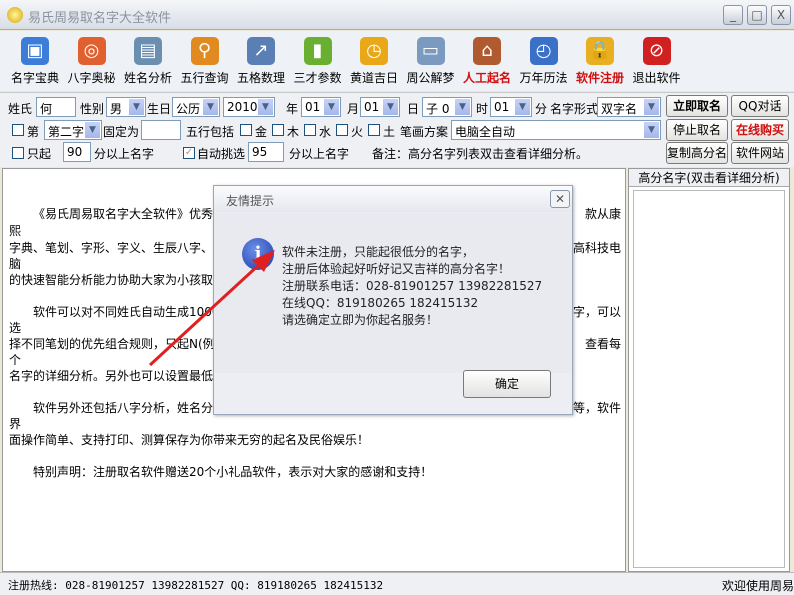 The width and height of the screenshot is (794, 595). What do you see at coordinates (709, 178) in the screenshot?
I see `high-score-header: 高分名字(双击看详细分析)` at bounding box center [709, 178].